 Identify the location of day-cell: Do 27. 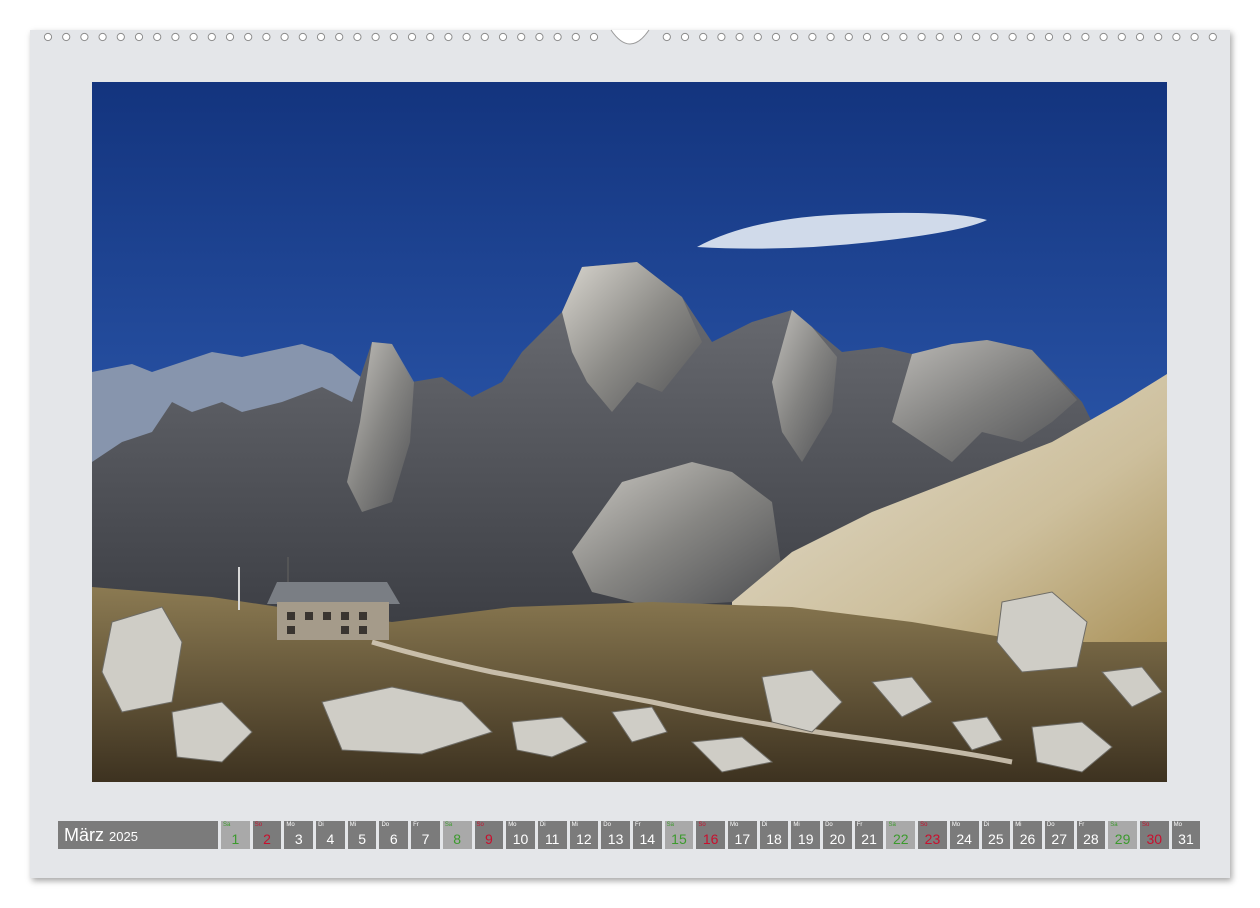
(1059, 835).